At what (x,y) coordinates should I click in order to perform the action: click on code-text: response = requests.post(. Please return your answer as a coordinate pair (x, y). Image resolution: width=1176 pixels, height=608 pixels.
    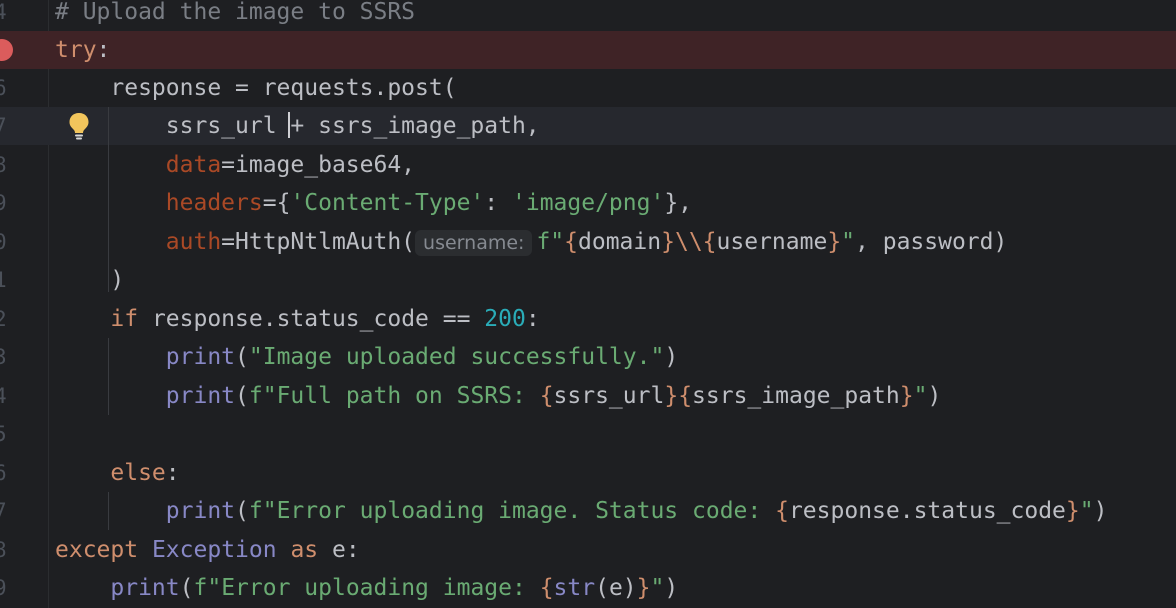
    Looking at the image, I should click on (283, 88).